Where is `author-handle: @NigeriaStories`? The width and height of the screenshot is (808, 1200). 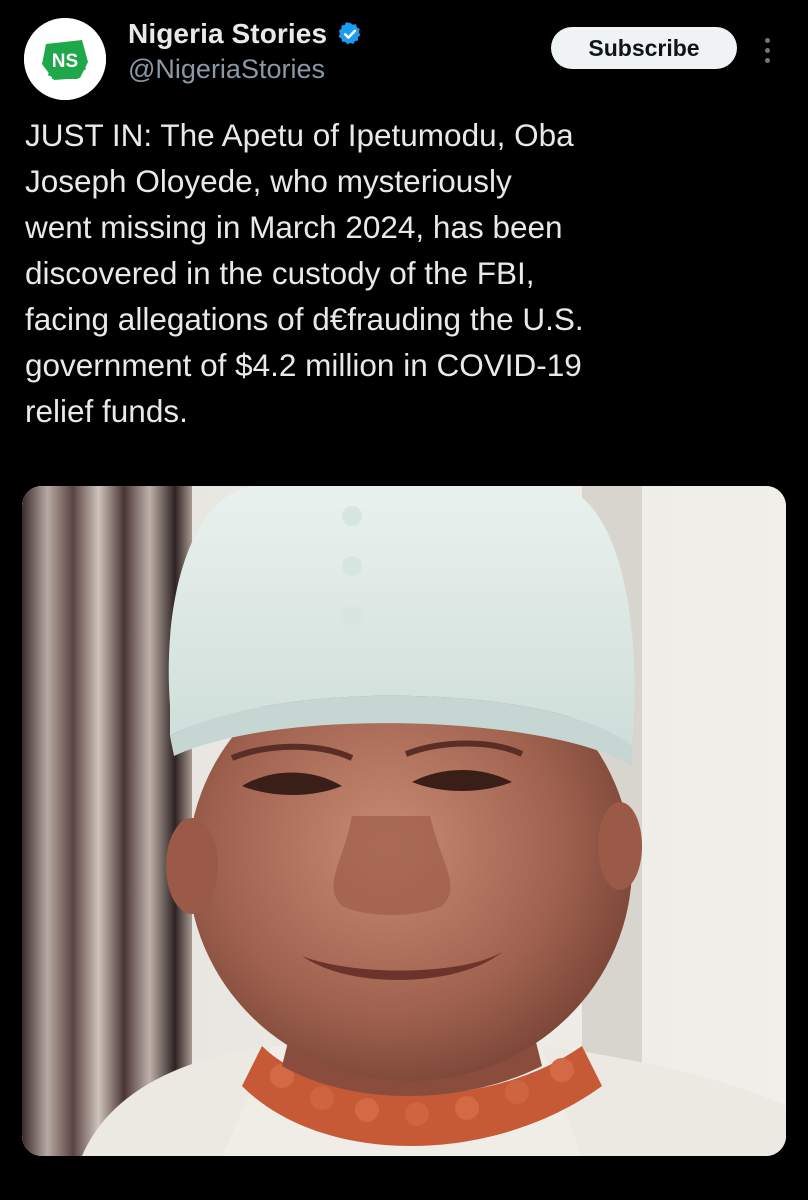 author-handle: @NigeriaStories is located at coordinates (226, 69).